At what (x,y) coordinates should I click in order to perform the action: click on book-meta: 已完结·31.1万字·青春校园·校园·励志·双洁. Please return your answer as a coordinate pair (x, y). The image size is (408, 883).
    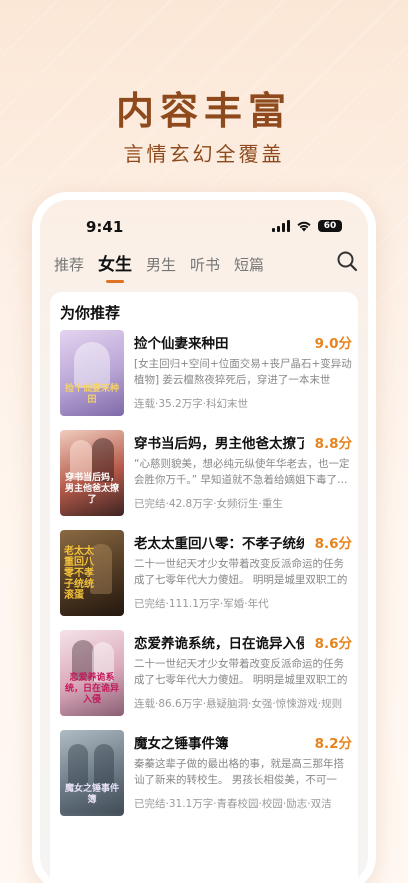
    Looking at the image, I should click on (233, 804).